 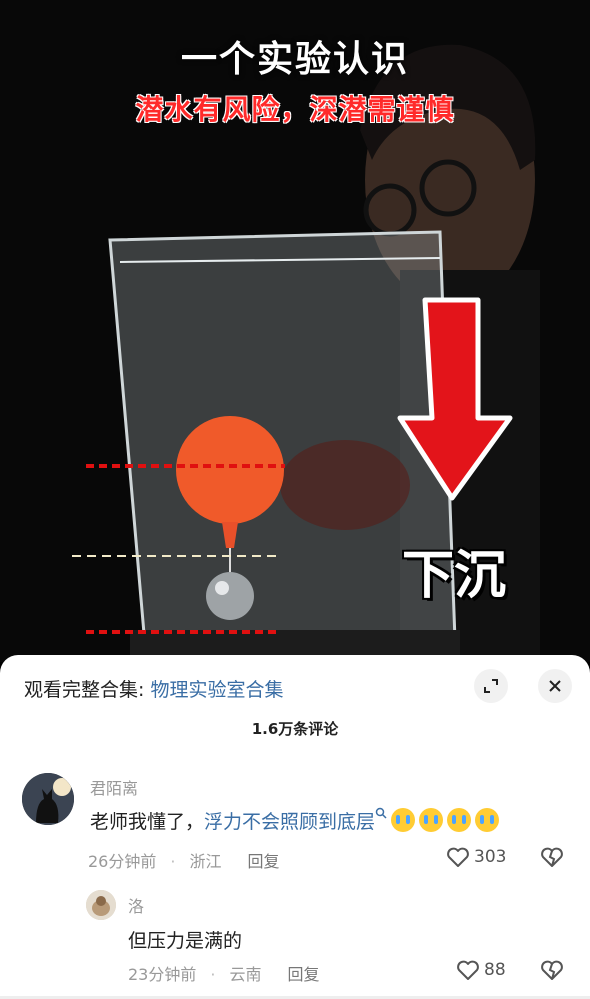 I want to click on comment-username: 君陌离, so click(x=114, y=787).